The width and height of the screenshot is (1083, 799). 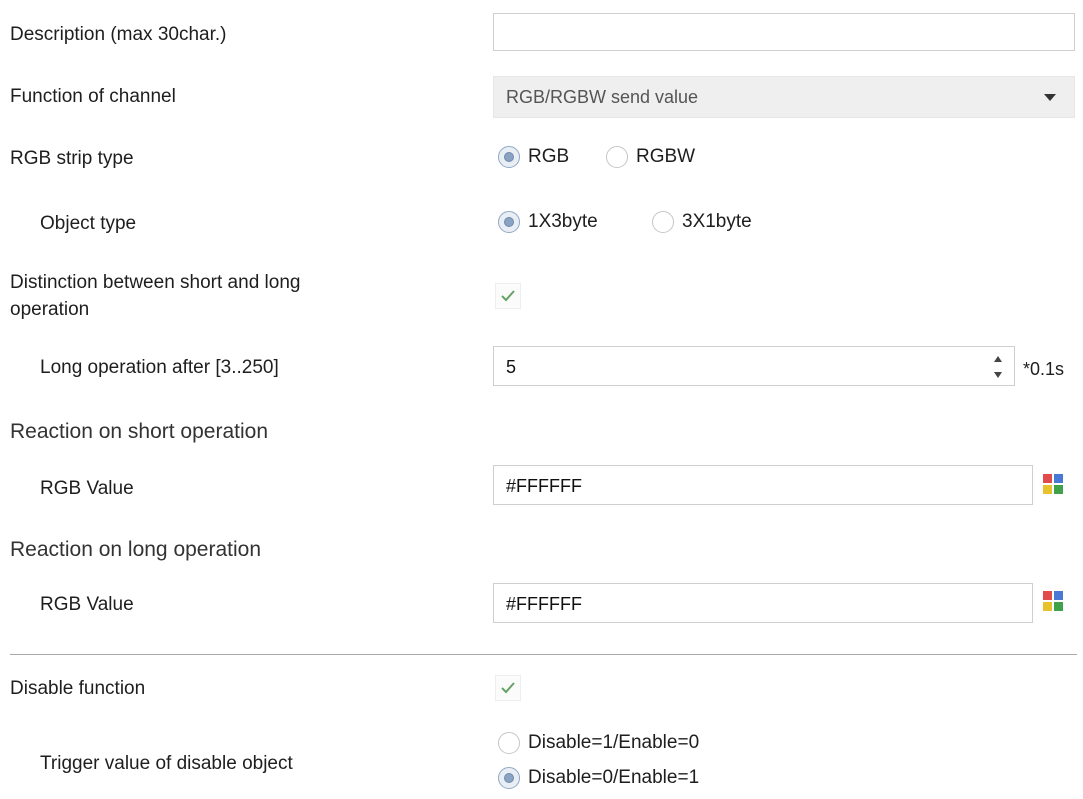 I want to click on radio-disable1-enable0: Disable=1/Enable=0, so click(x=598, y=743).